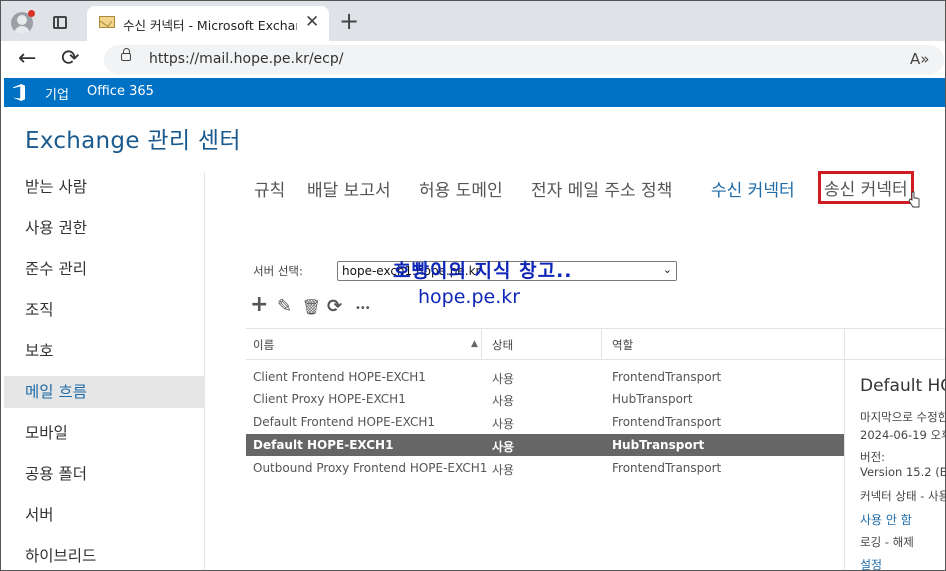 The image size is (946, 571). What do you see at coordinates (259, 304) in the screenshot?
I see `add-icon: +` at bounding box center [259, 304].